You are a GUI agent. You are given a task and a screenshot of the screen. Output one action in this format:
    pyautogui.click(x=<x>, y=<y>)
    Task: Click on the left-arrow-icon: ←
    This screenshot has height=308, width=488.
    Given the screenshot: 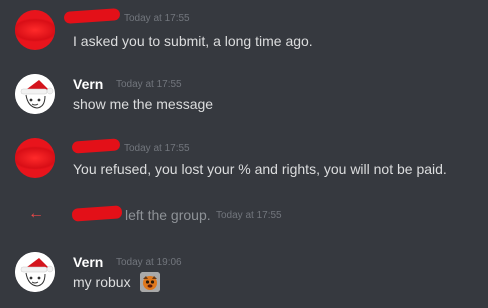 What is the action you would take?
    pyautogui.click(x=36, y=213)
    